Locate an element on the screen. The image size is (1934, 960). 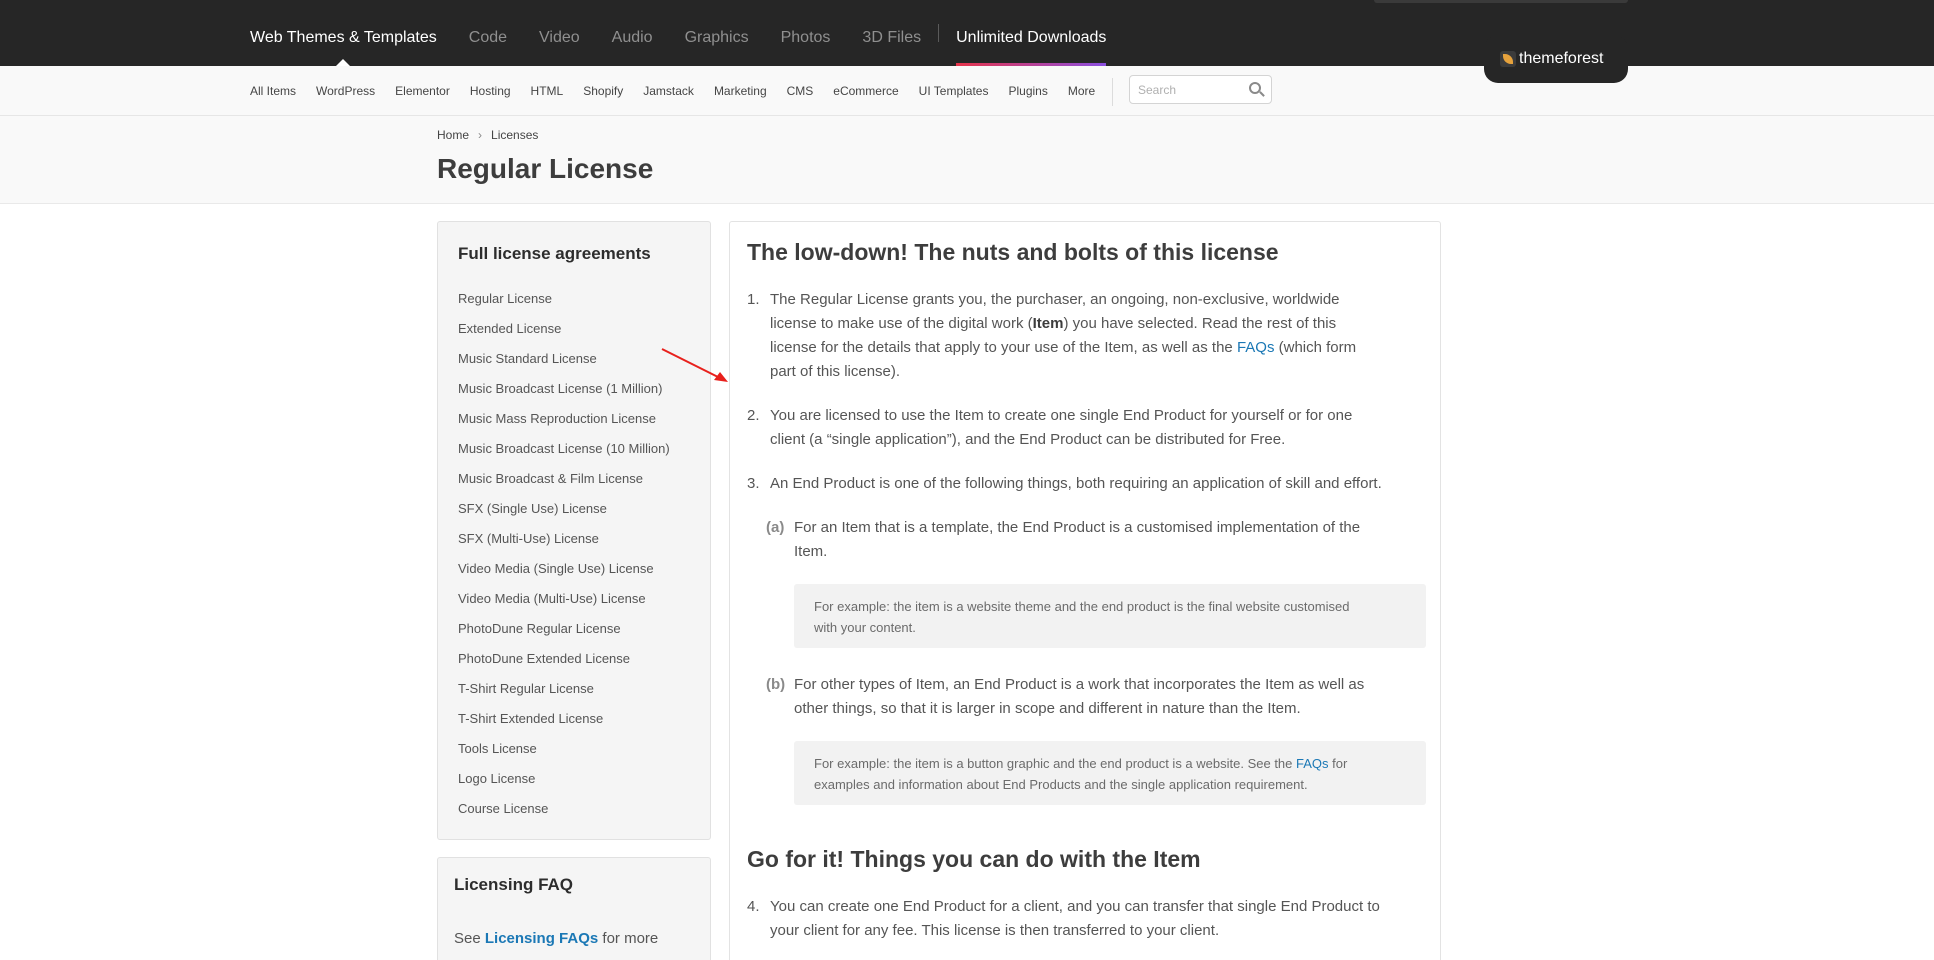
nav-video: Video is located at coordinates (559, 33).